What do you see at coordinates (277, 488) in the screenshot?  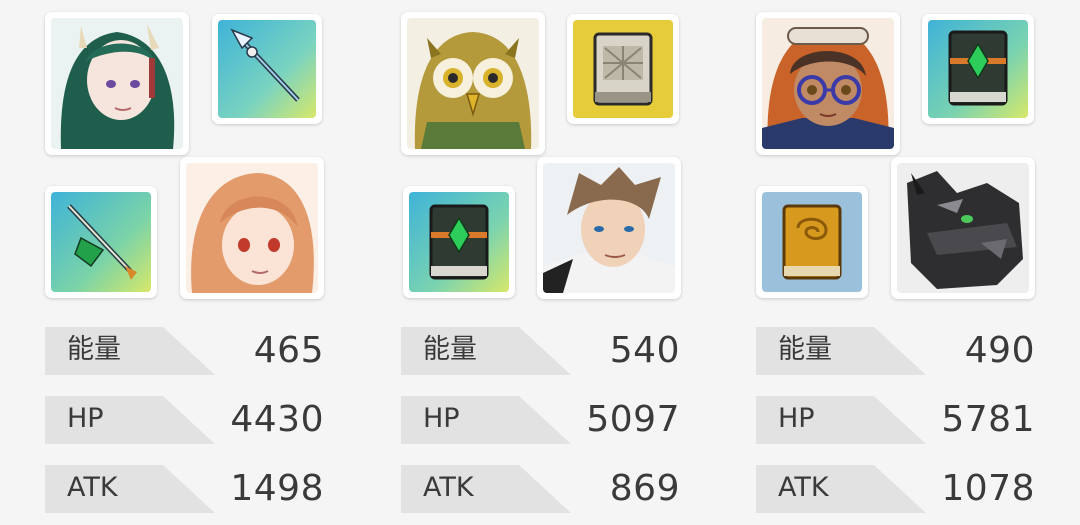 I see `stat-value: 1498` at bounding box center [277, 488].